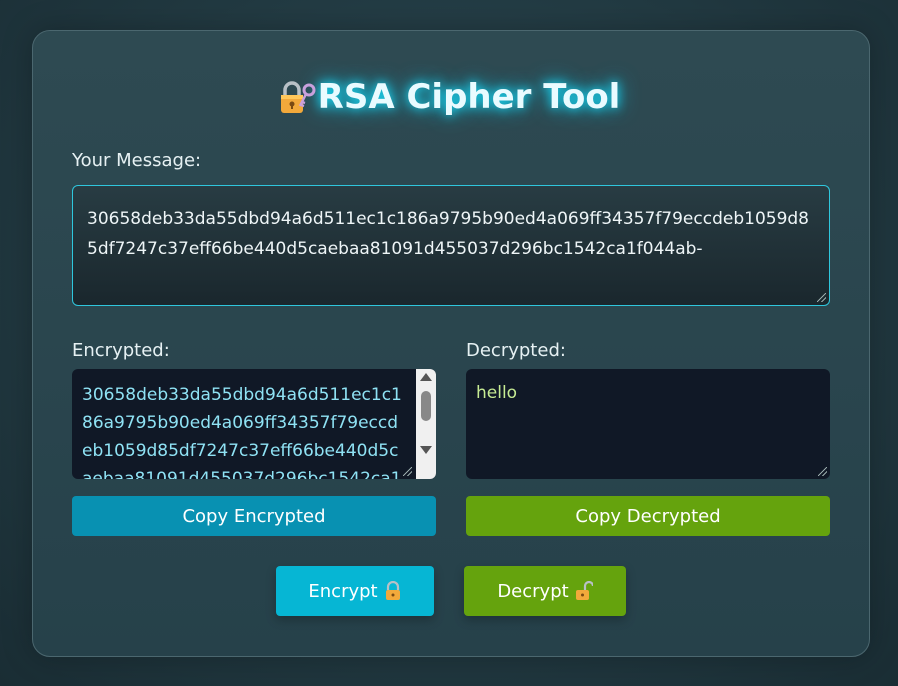  What do you see at coordinates (343, 591) in the screenshot?
I see `encrypt-label: Encrypt` at bounding box center [343, 591].